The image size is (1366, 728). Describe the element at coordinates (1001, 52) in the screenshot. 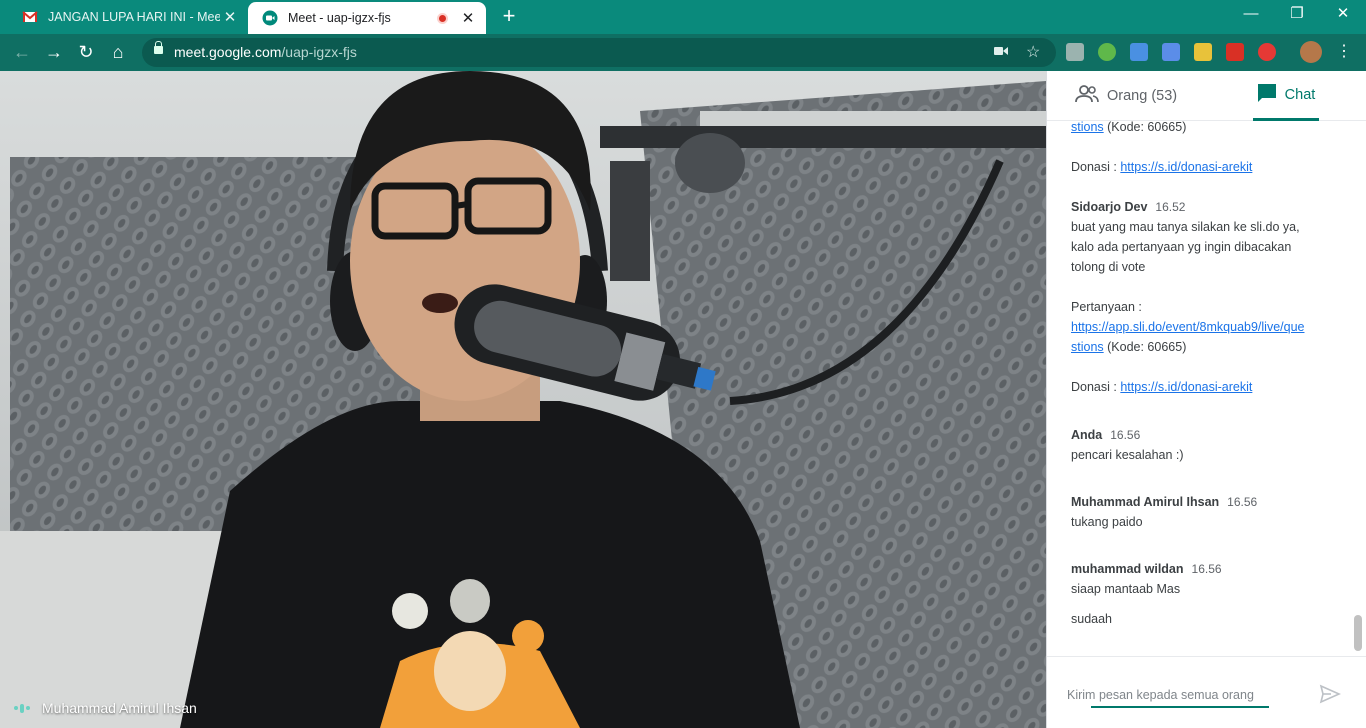

I see `camera-in-use-icon` at that location.